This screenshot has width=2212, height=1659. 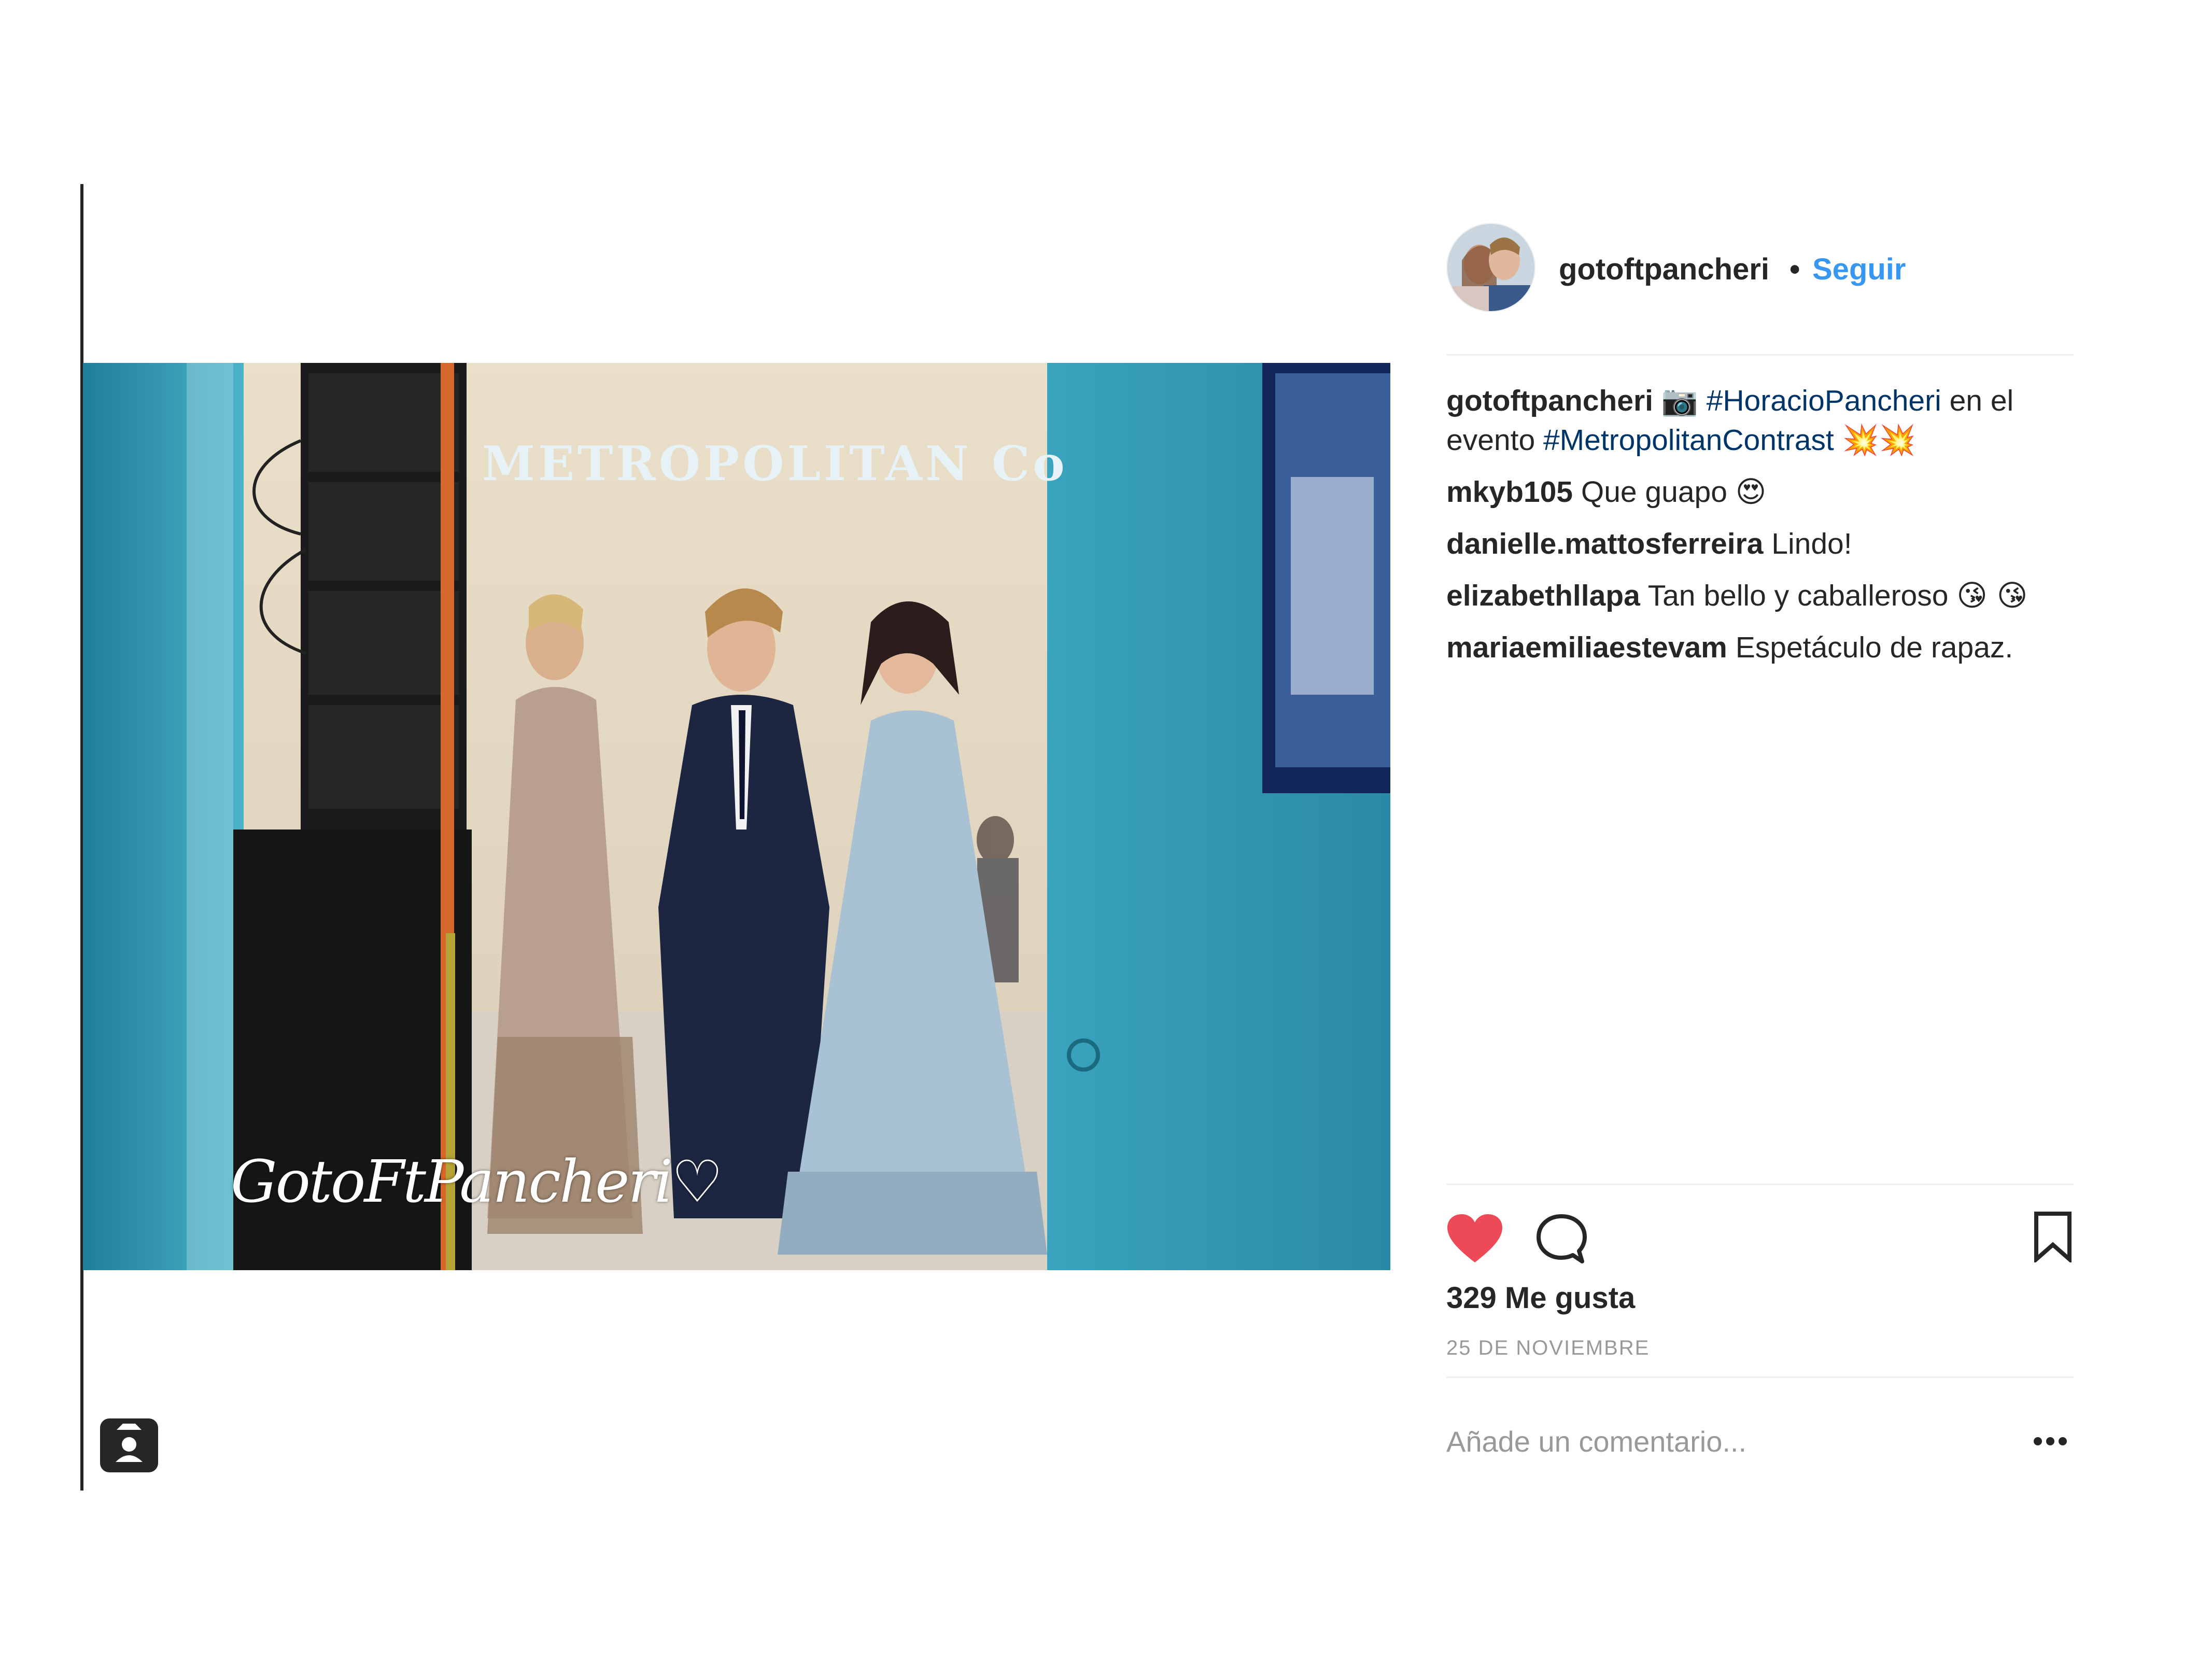 I want to click on caption-username: gotoftpancheri, so click(x=1549, y=400).